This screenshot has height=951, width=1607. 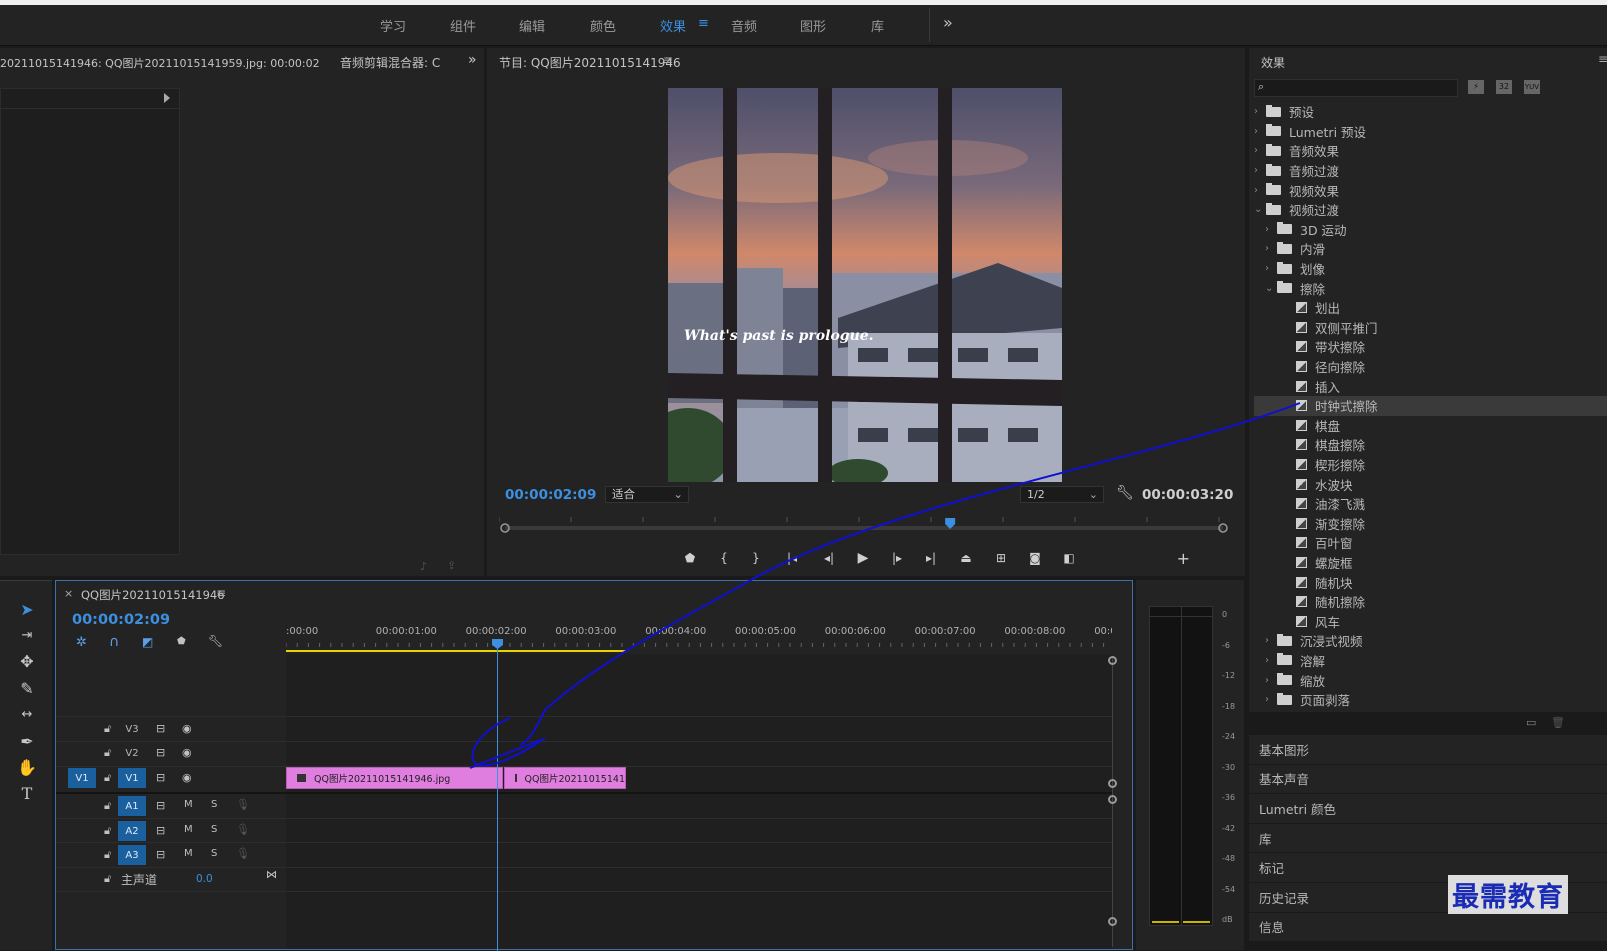 I want to click on effects-folder: › 视频效果, so click(x=1430, y=190).